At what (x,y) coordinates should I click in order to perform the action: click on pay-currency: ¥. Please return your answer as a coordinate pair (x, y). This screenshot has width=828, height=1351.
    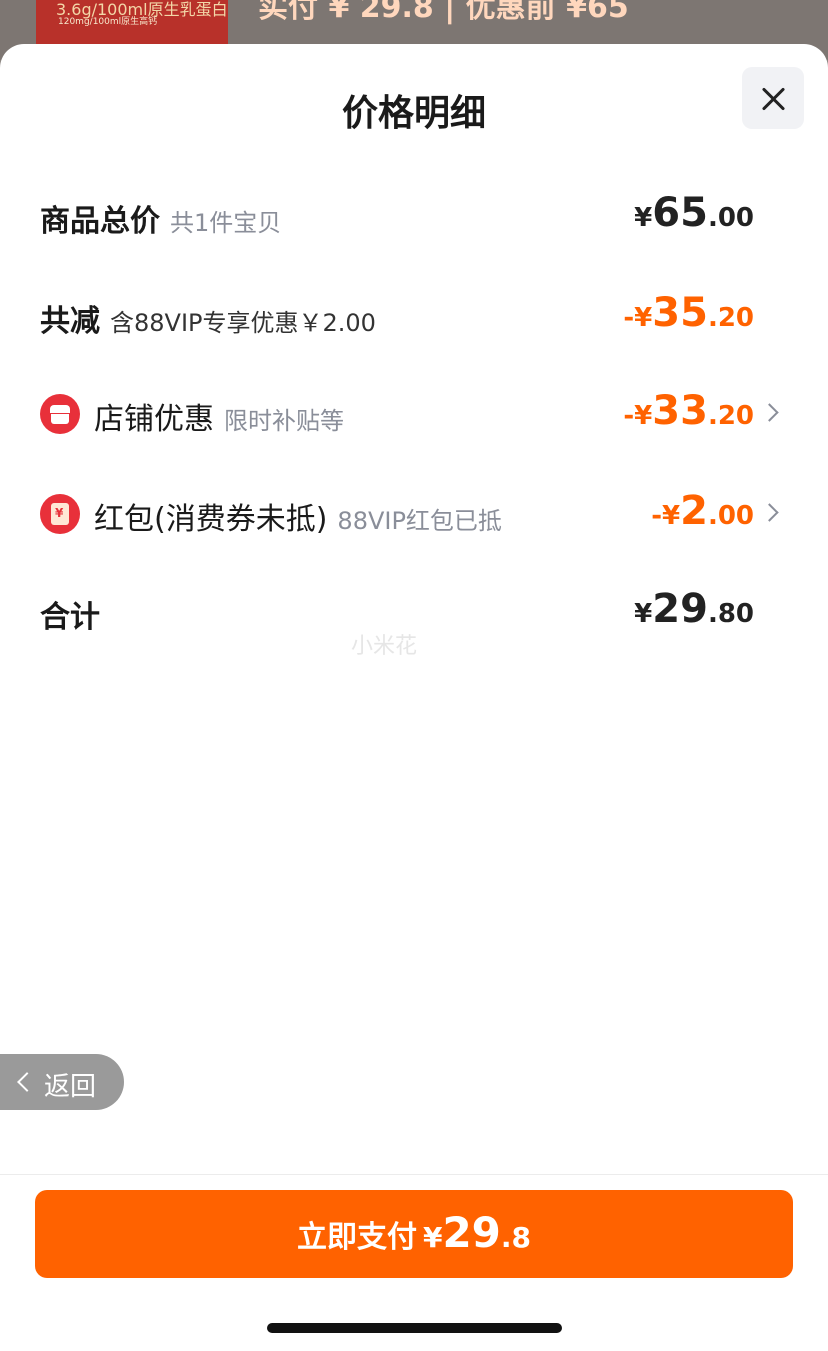
    Looking at the image, I should click on (432, 1237).